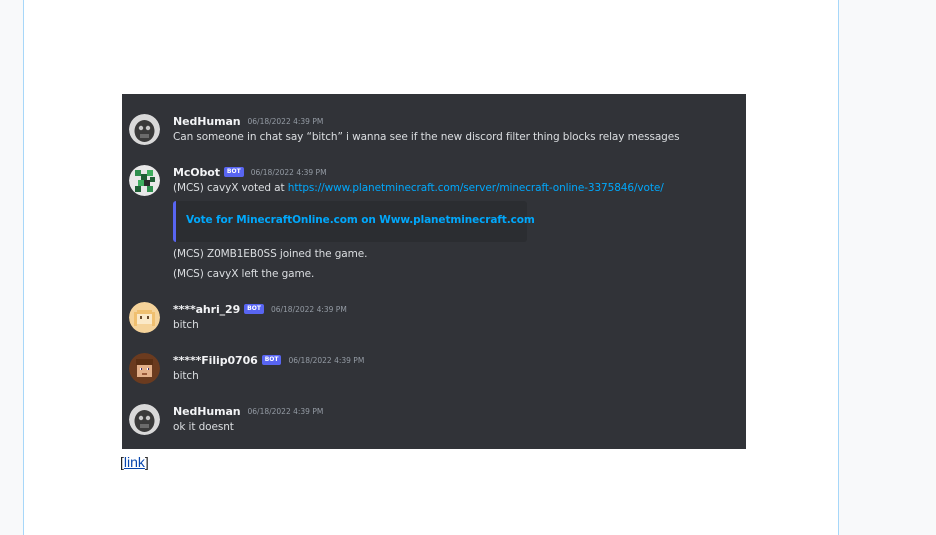 This screenshot has height=535, width=936. I want to click on username: ****ahri_29, so click(206, 309).